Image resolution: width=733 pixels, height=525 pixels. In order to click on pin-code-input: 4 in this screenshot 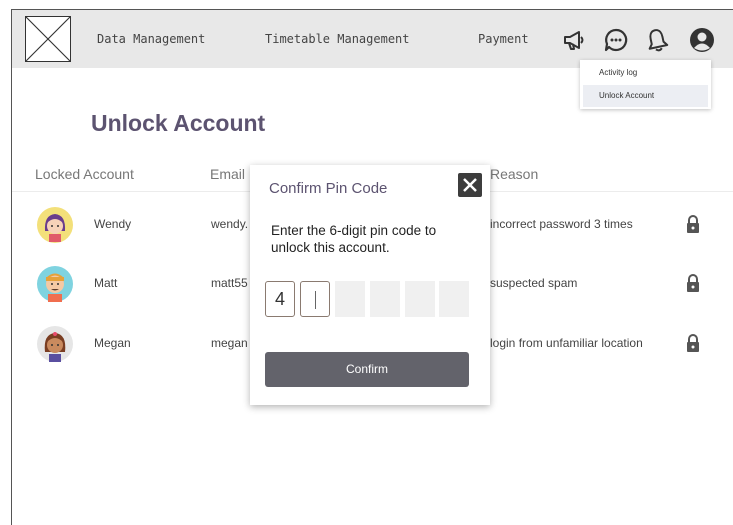, I will do `click(367, 299)`.